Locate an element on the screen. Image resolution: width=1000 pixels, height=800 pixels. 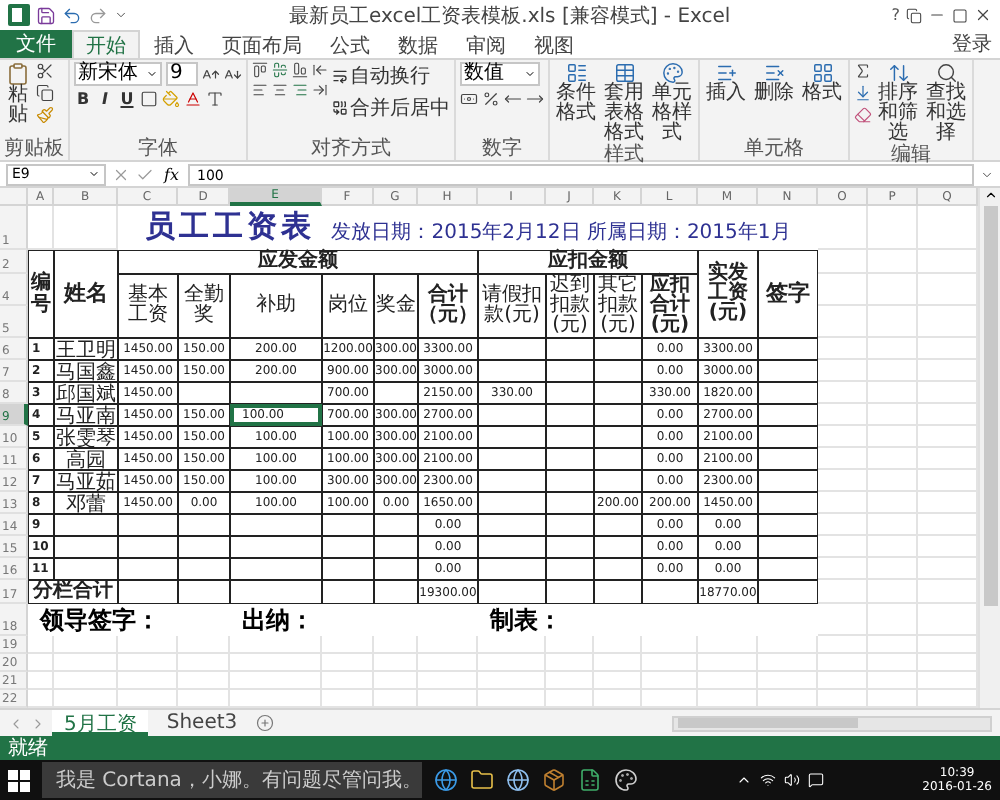
sort-filter-button: 排序和筛选 is located at coordinates (898, 103).